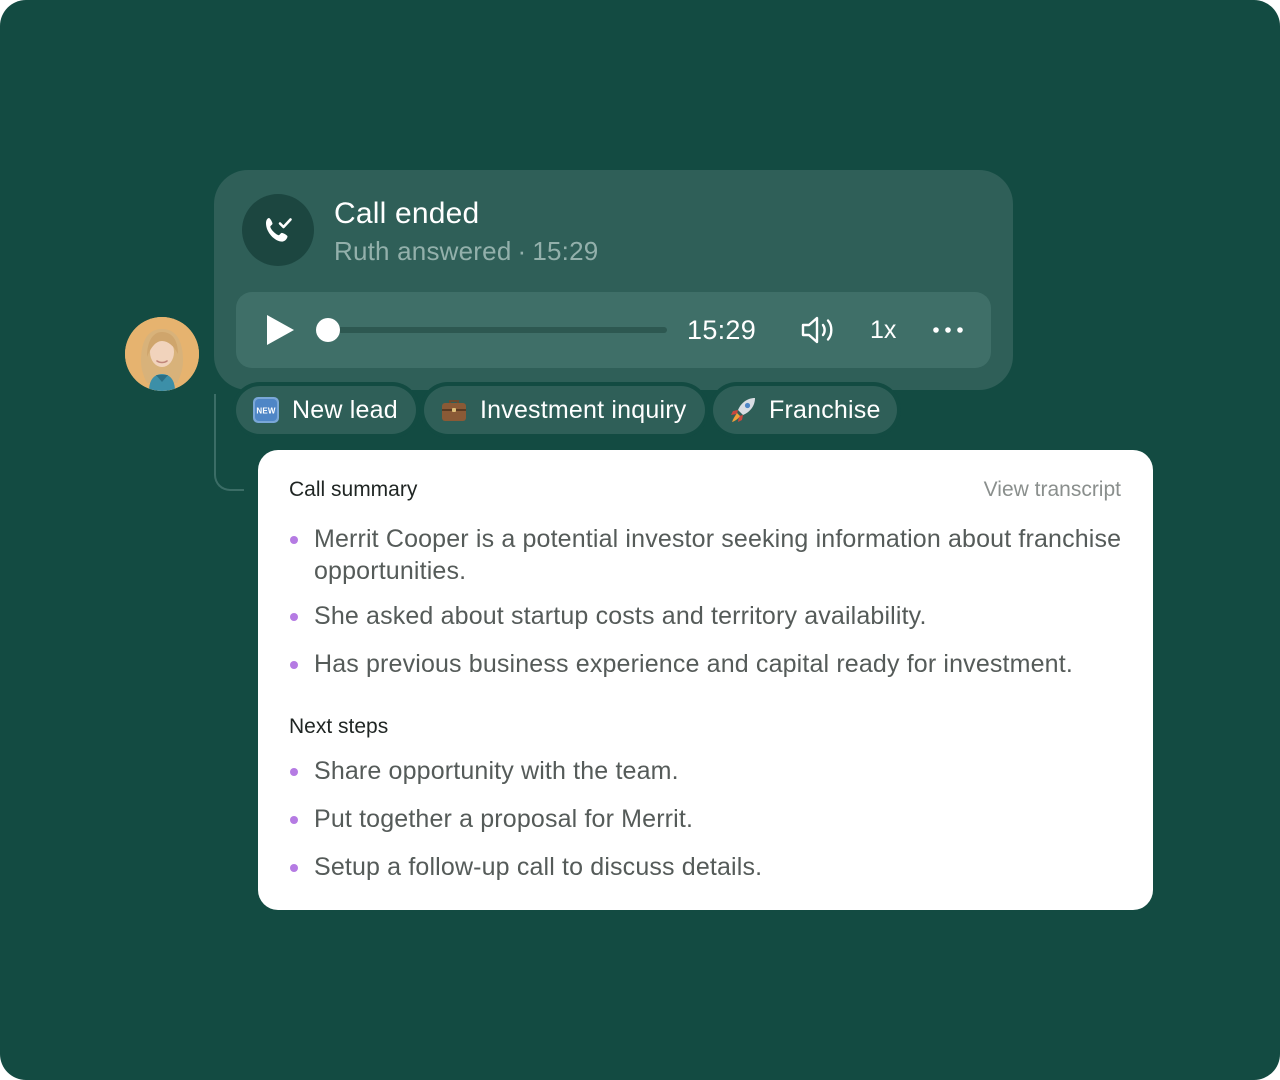 The image size is (1280, 1080). I want to click on briefcase-icon, so click(454, 410).